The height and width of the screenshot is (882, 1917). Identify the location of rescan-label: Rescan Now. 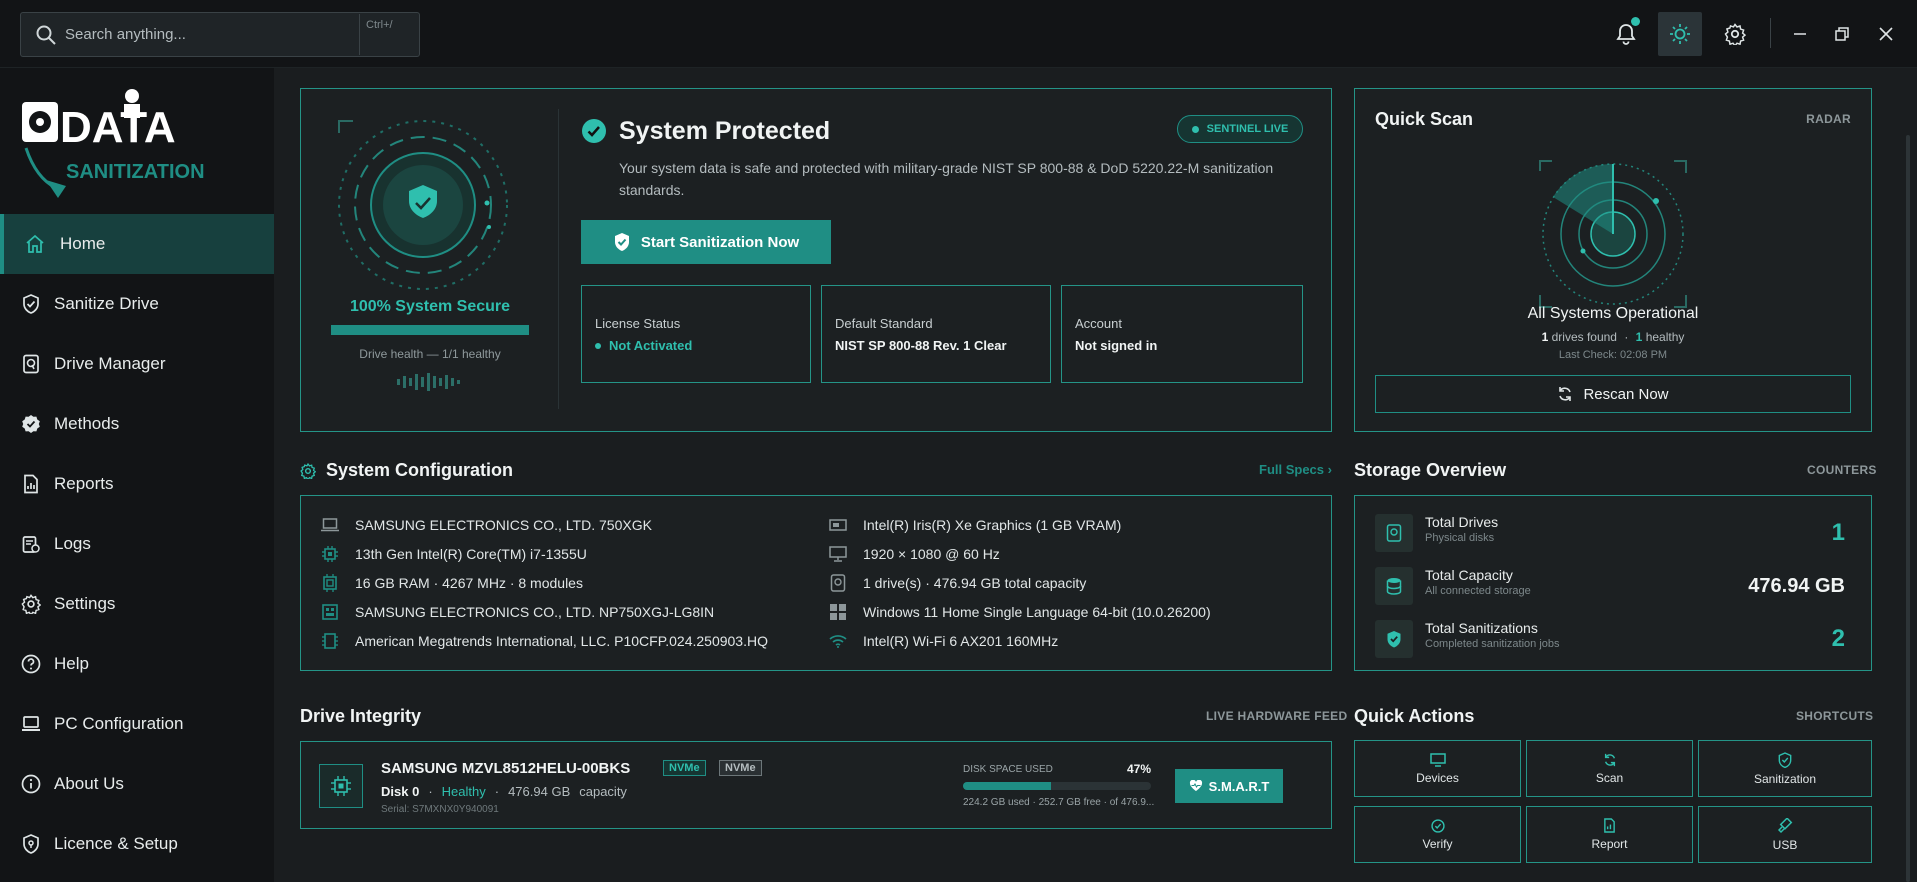
(1626, 394).